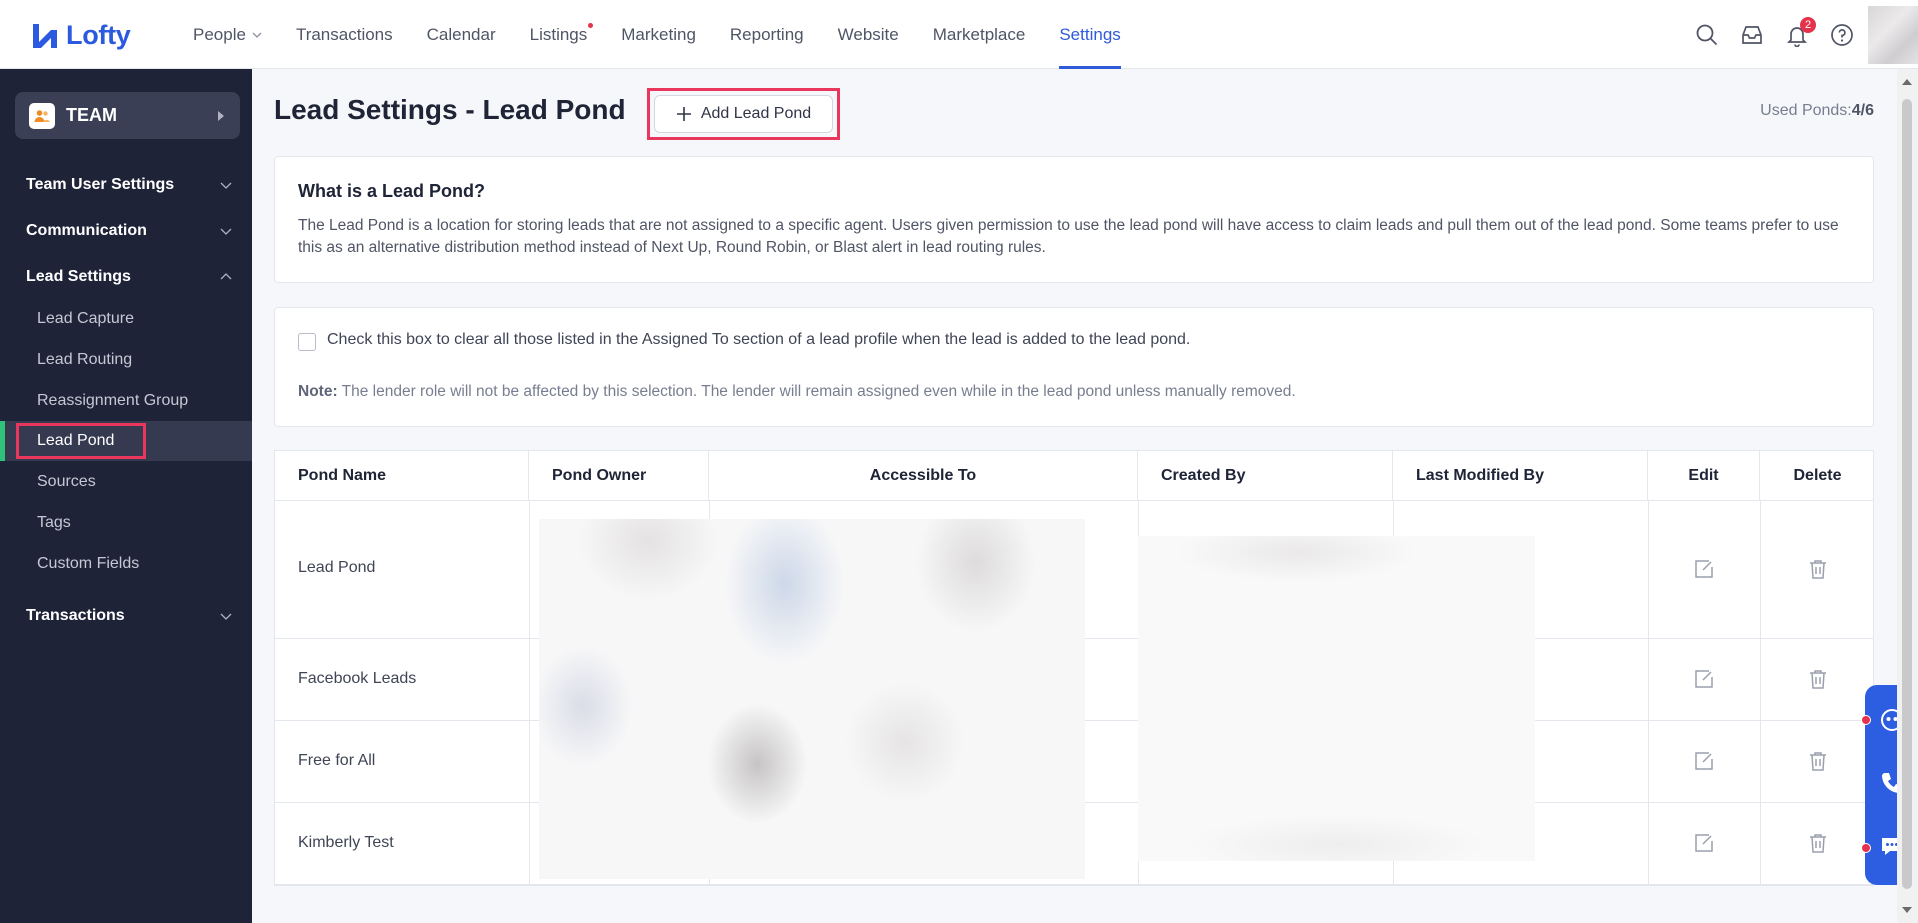 The width and height of the screenshot is (1918, 923). Describe the element at coordinates (113, 400) in the screenshot. I see `sidebar-item-label: Reassignment Group` at that location.